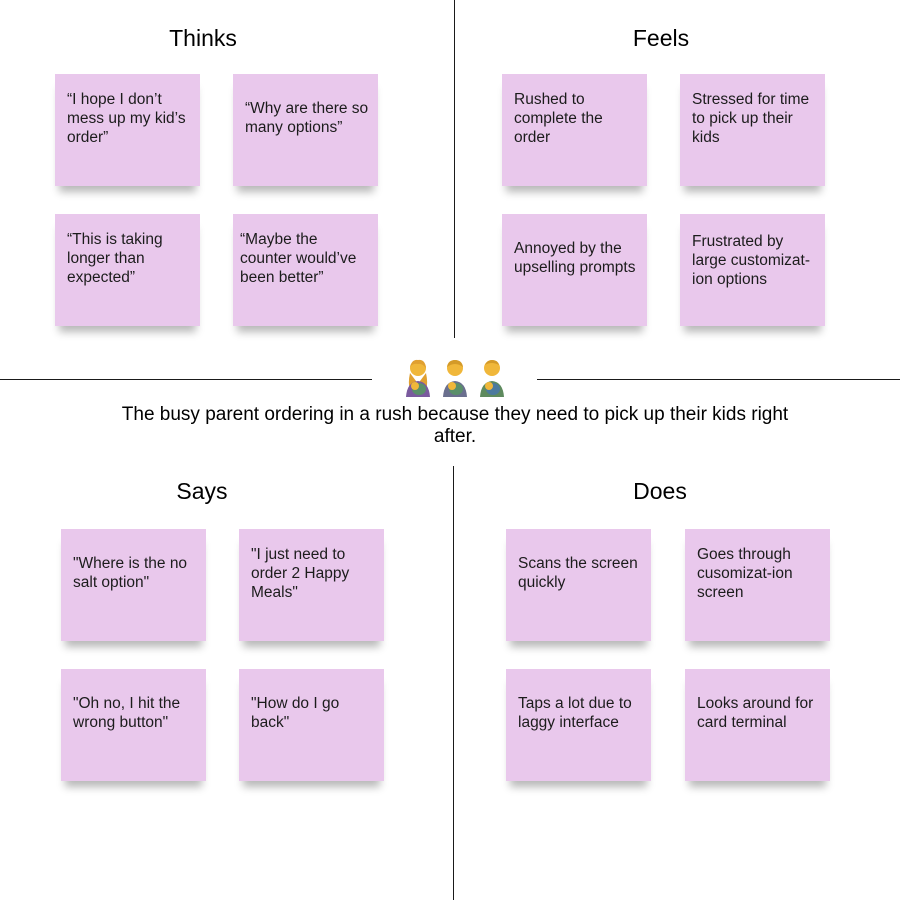 The height and width of the screenshot is (900, 900). Describe the element at coordinates (751, 118) in the screenshot. I see `note-text: Stressed for time to pick up their kids` at that location.